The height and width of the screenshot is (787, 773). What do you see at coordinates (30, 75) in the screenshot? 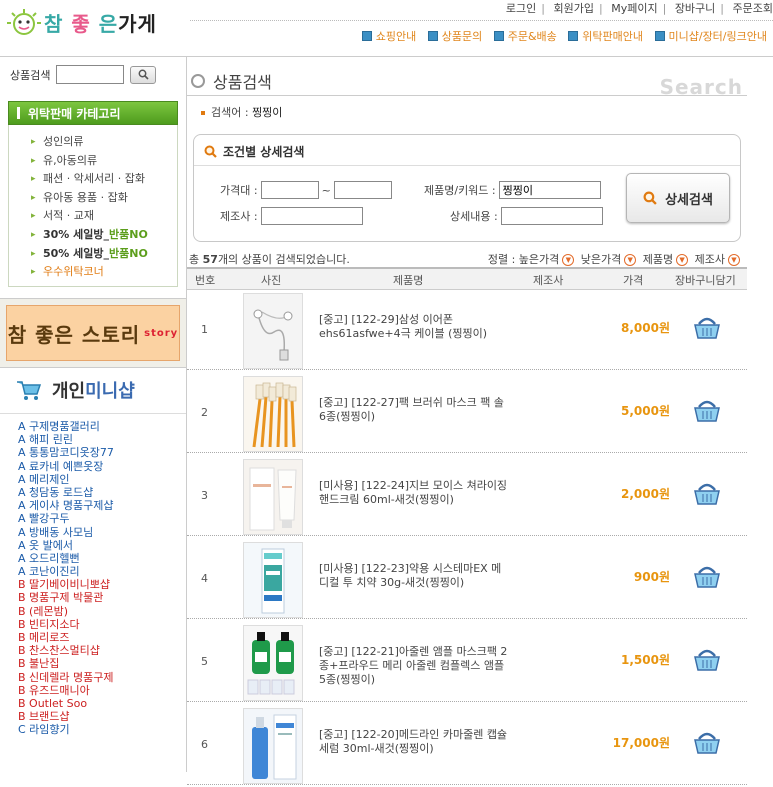
I see `sidebar-search-label: 상품검색` at bounding box center [30, 75].